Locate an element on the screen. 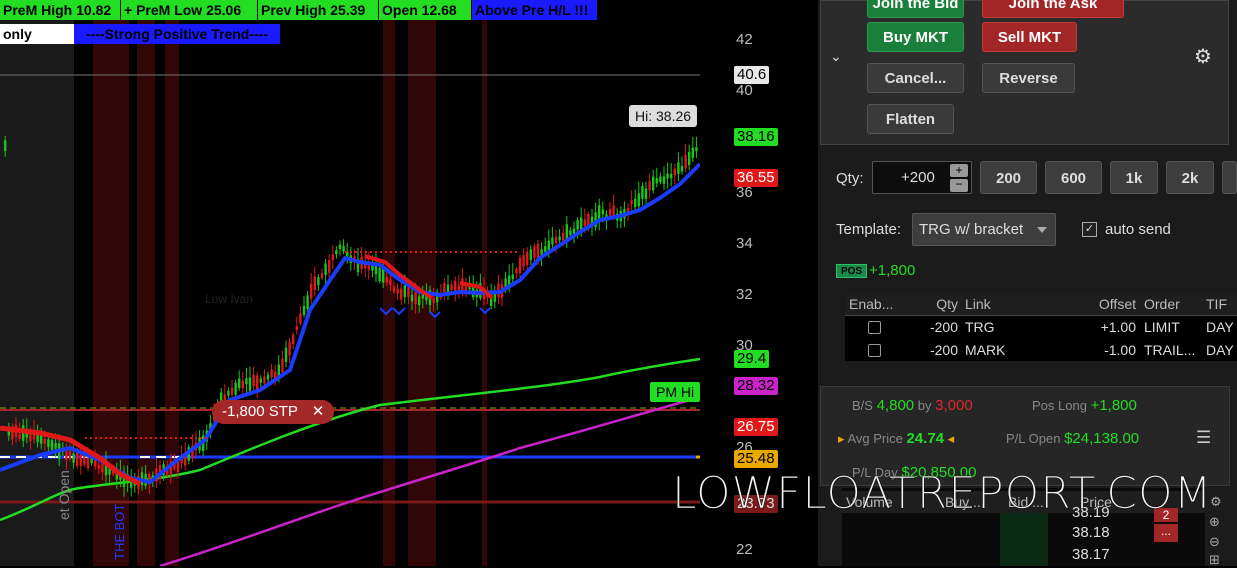  price-tag-pink: 28.32 is located at coordinates (756, 386).